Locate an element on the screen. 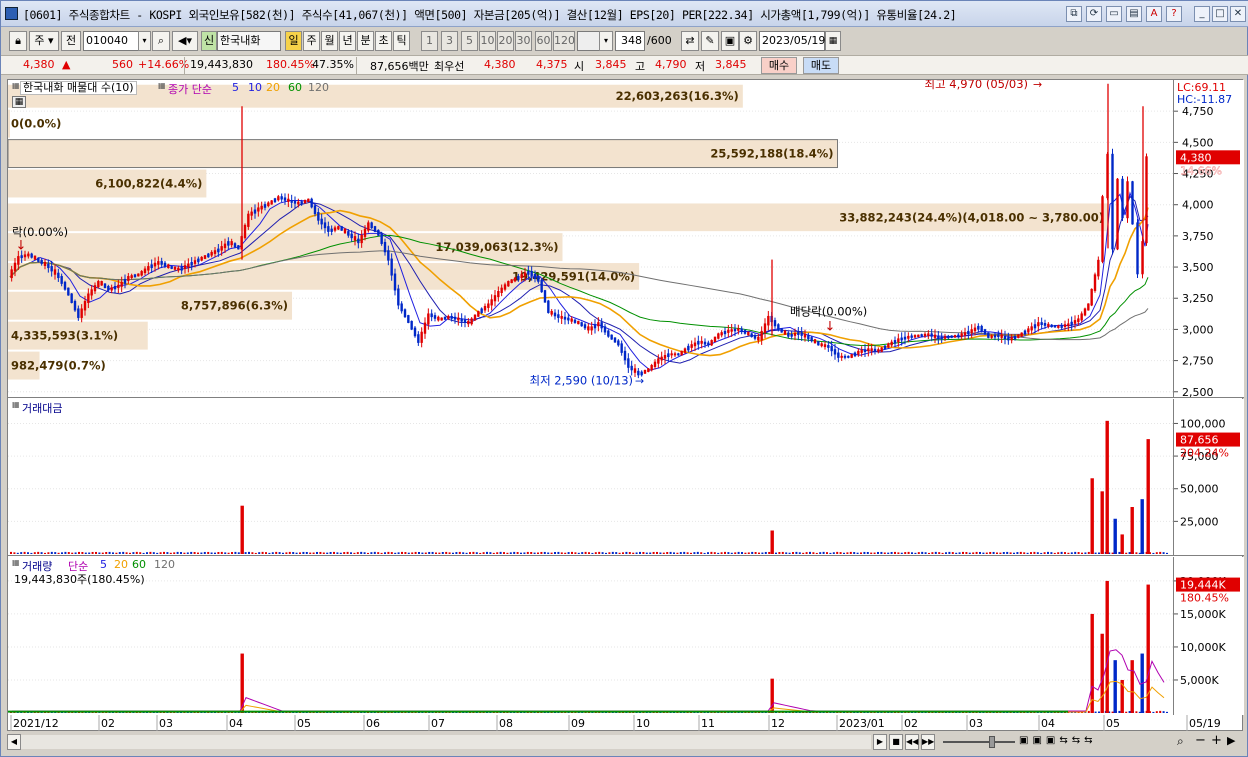 This screenshot has width=1248, height=757. buy-button: 매수 is located at coordinates (779, 65).